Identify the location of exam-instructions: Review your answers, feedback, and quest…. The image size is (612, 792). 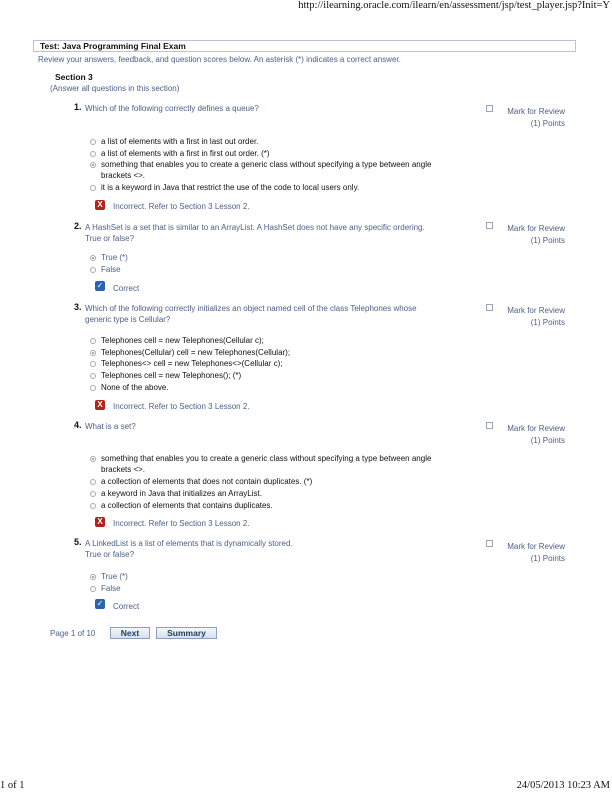
(219, 59).